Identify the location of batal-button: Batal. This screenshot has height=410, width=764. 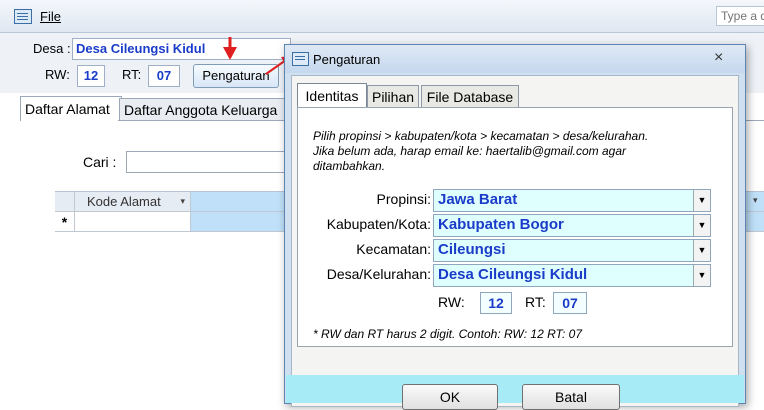
(571, 397).